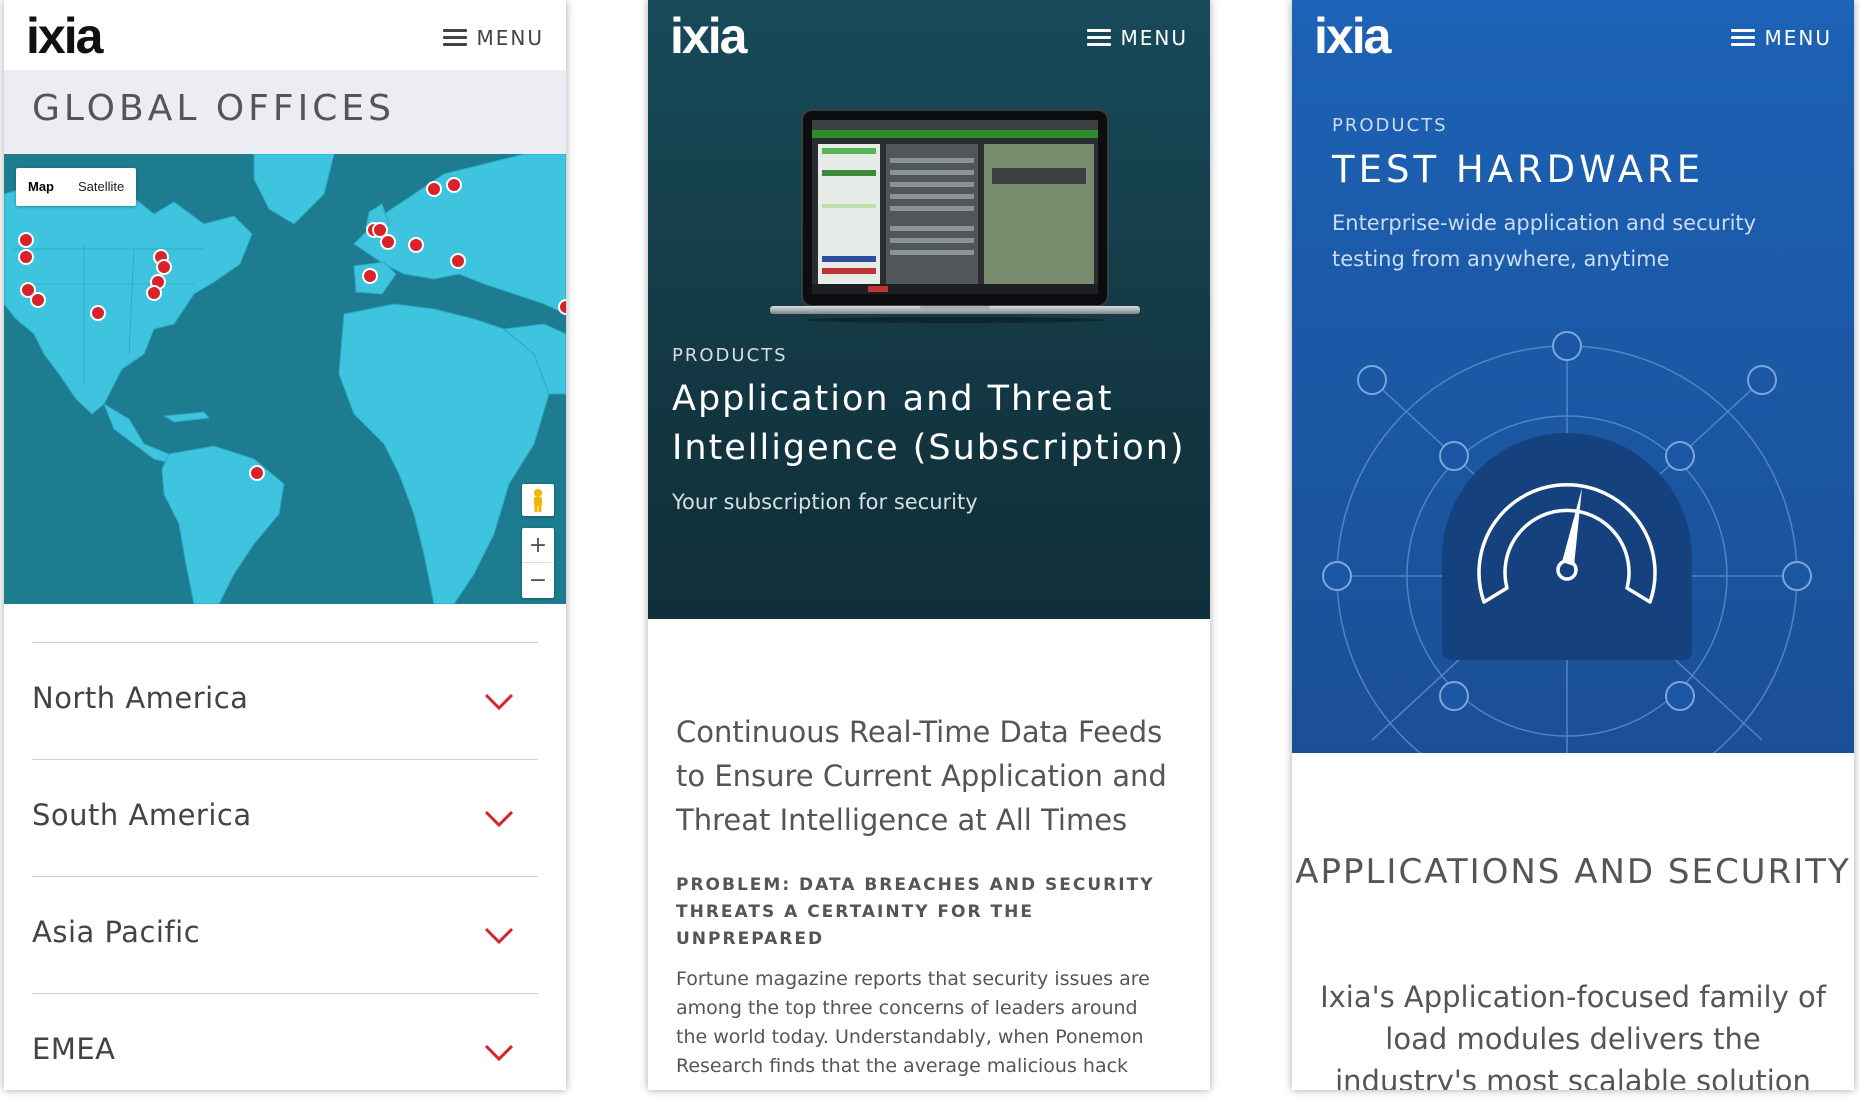  What do you see at coordinates (142, 815) in the screenshot?
I see `region-label: South America` at bounding box center [142, 815].